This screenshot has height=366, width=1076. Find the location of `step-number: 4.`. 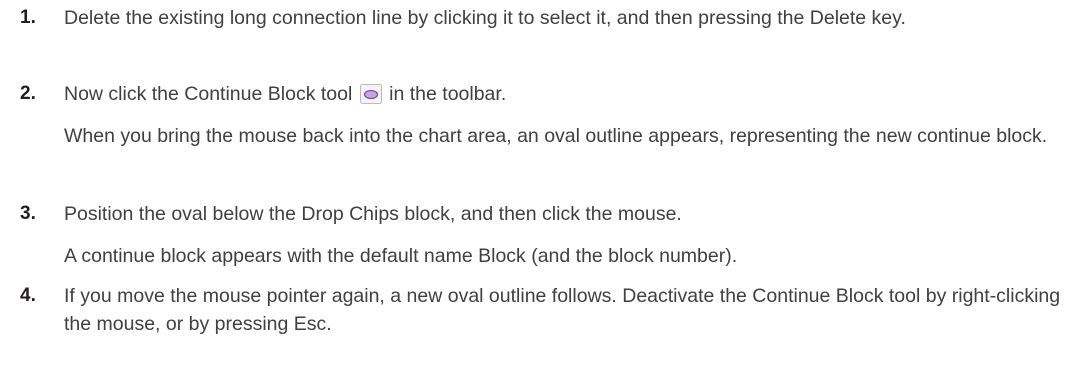

step-number: 4. is located at coordinates (28, 295).